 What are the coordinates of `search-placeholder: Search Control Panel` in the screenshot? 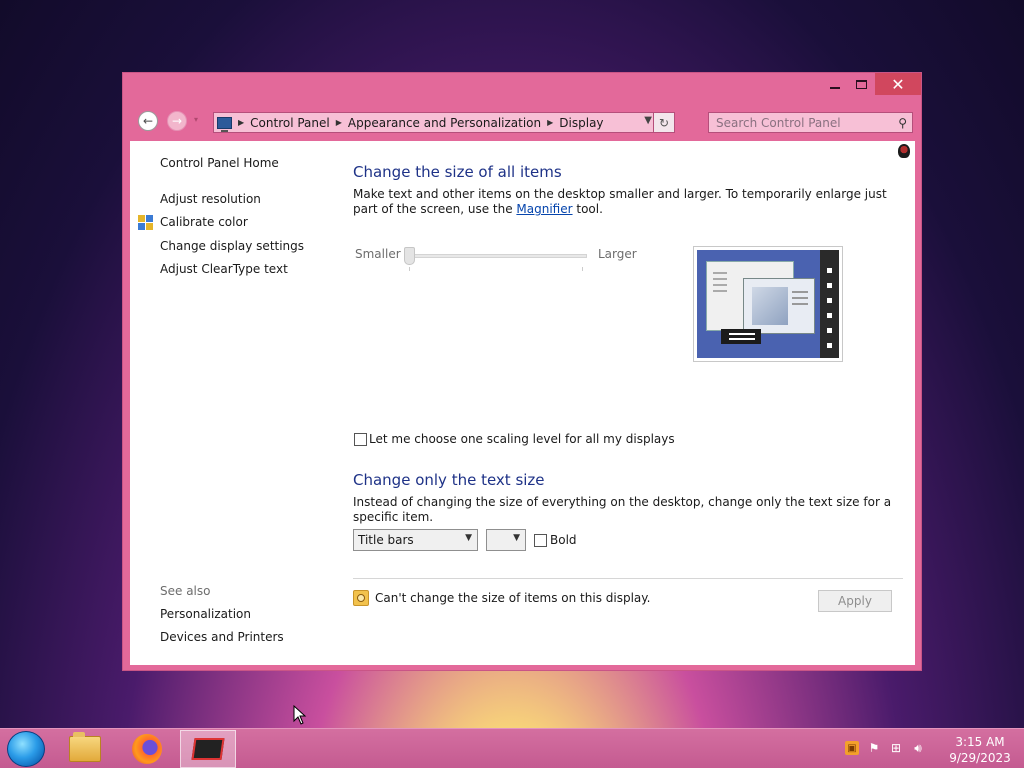 It's located at (778, 122).